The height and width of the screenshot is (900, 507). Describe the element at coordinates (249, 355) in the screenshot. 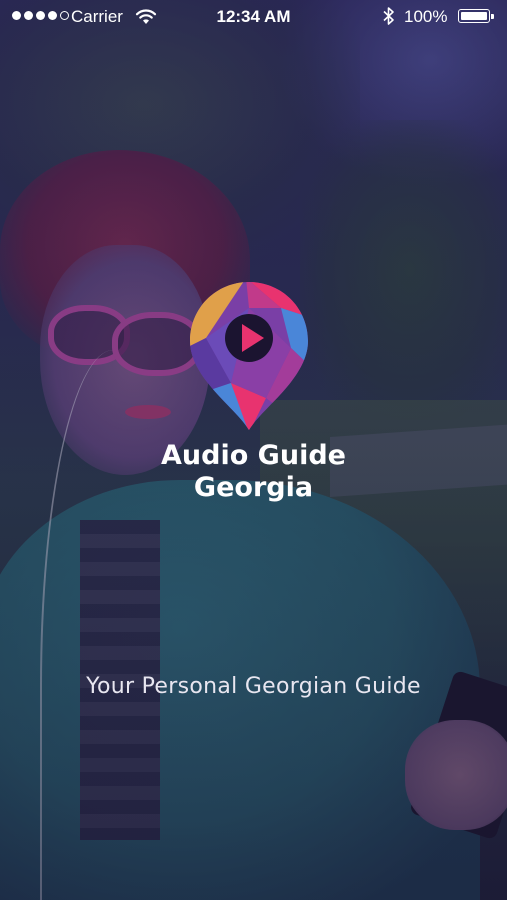

I see `map-pin-play-icon` at that location.